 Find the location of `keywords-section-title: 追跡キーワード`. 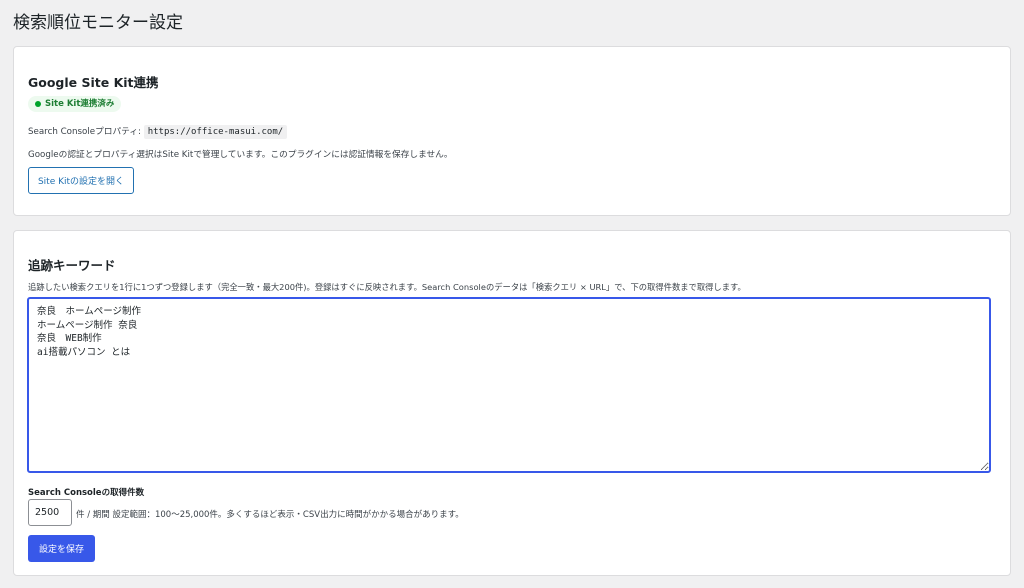

keywords-section-title: 追跡キーワード is located at coordinates (72, 265).